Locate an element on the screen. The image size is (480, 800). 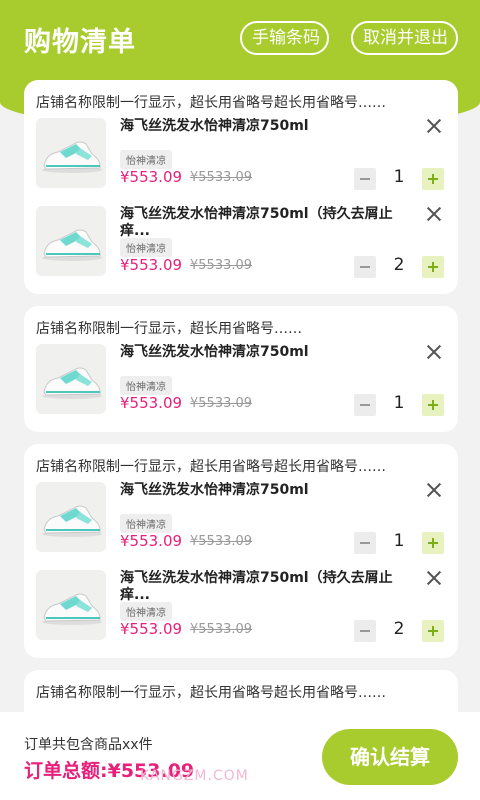
cancel-exit-button: 取消并退出 is located at coordinates (404, 38).